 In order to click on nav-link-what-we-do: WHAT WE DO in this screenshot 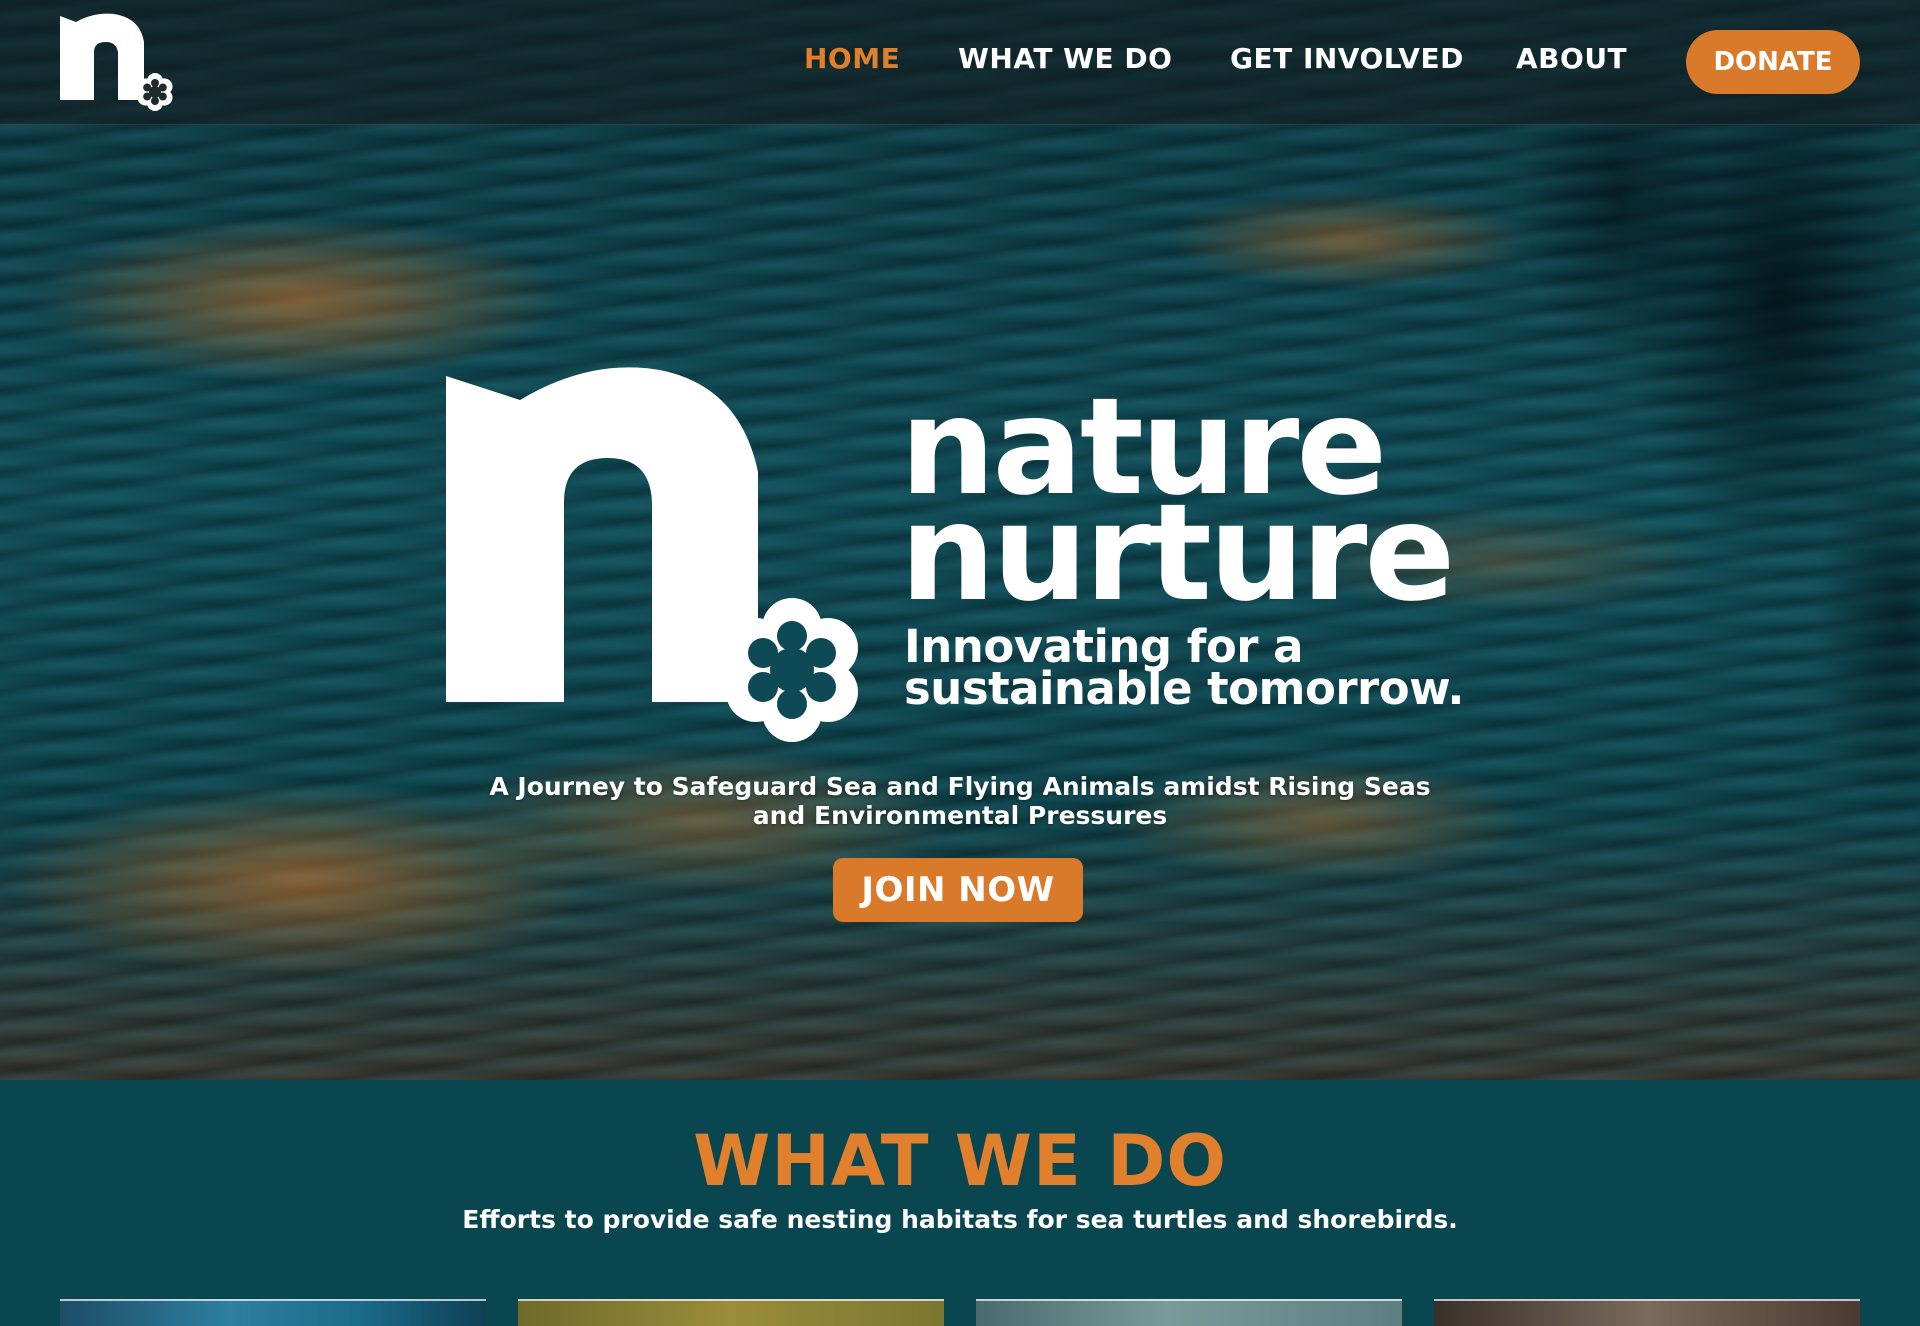, I will do `click(1065, 58)`.